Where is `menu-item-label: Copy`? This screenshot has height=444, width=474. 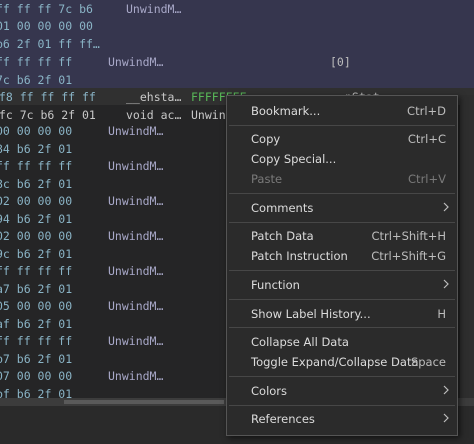
menu-item-label: Copy is located at coordinates (266, 139).